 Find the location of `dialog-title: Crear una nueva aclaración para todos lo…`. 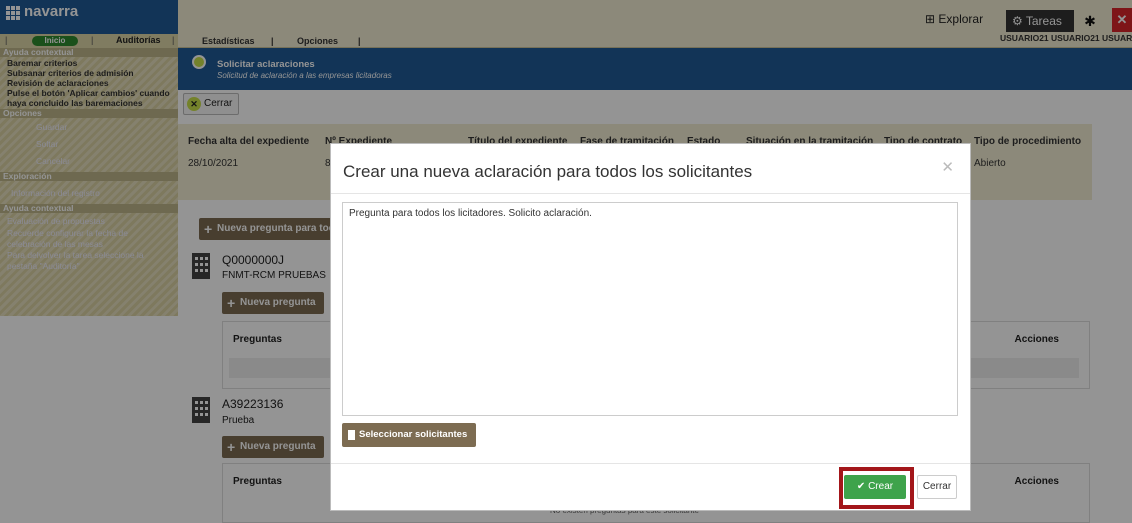

dialog-title: Crear una nueva aclaración para todos lo… is located at coordinates (548, 171).